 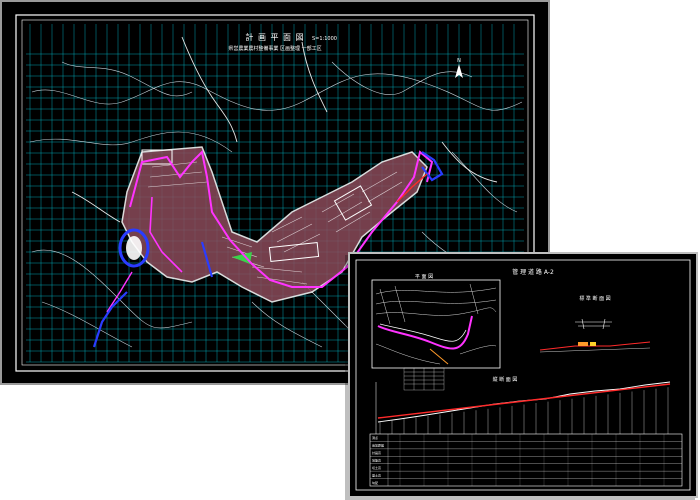 What do you see at coordinates (595, 347) in the screenshot?
I see `profile-cross-section` at bounding box center [595, 347].